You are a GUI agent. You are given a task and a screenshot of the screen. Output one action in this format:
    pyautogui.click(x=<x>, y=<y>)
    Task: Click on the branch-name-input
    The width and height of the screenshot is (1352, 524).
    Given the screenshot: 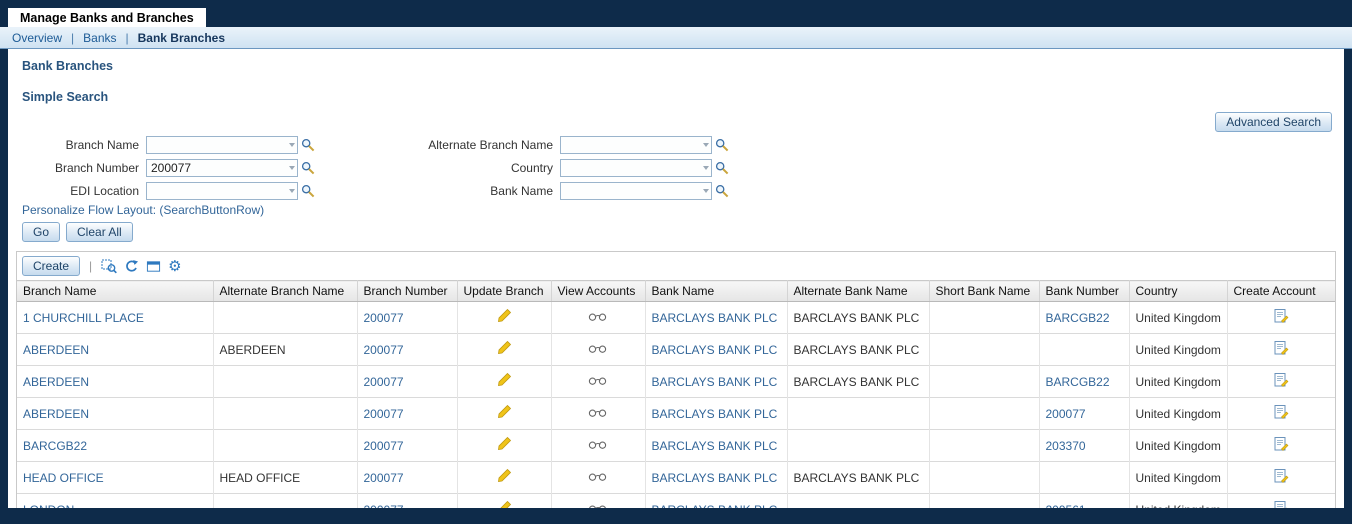 What is the action you would take?
    pyautogui.click(x=222, y=145)
    